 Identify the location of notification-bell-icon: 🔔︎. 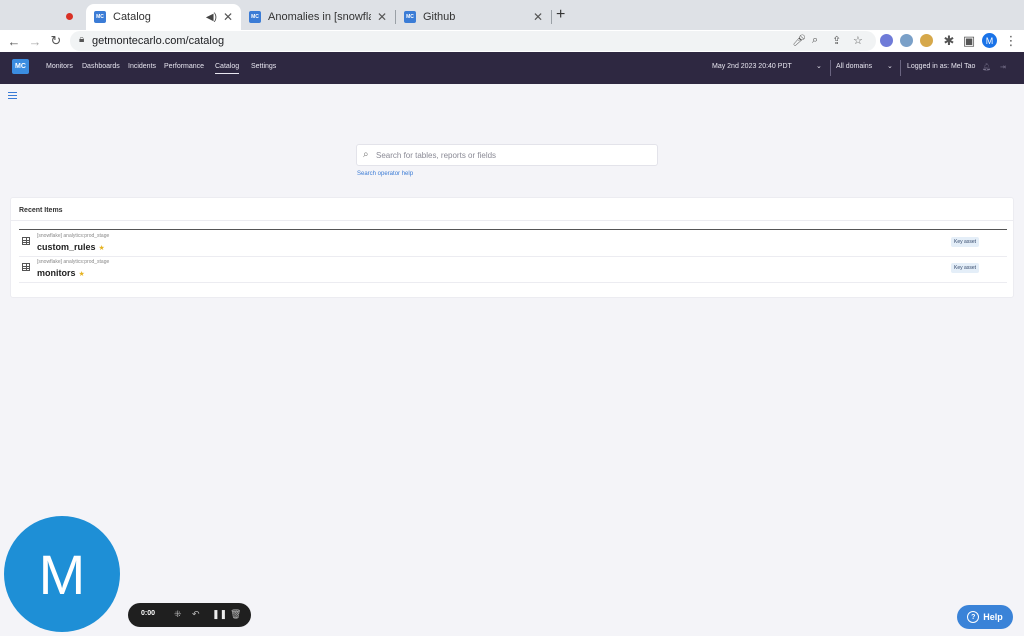
(986, 67).